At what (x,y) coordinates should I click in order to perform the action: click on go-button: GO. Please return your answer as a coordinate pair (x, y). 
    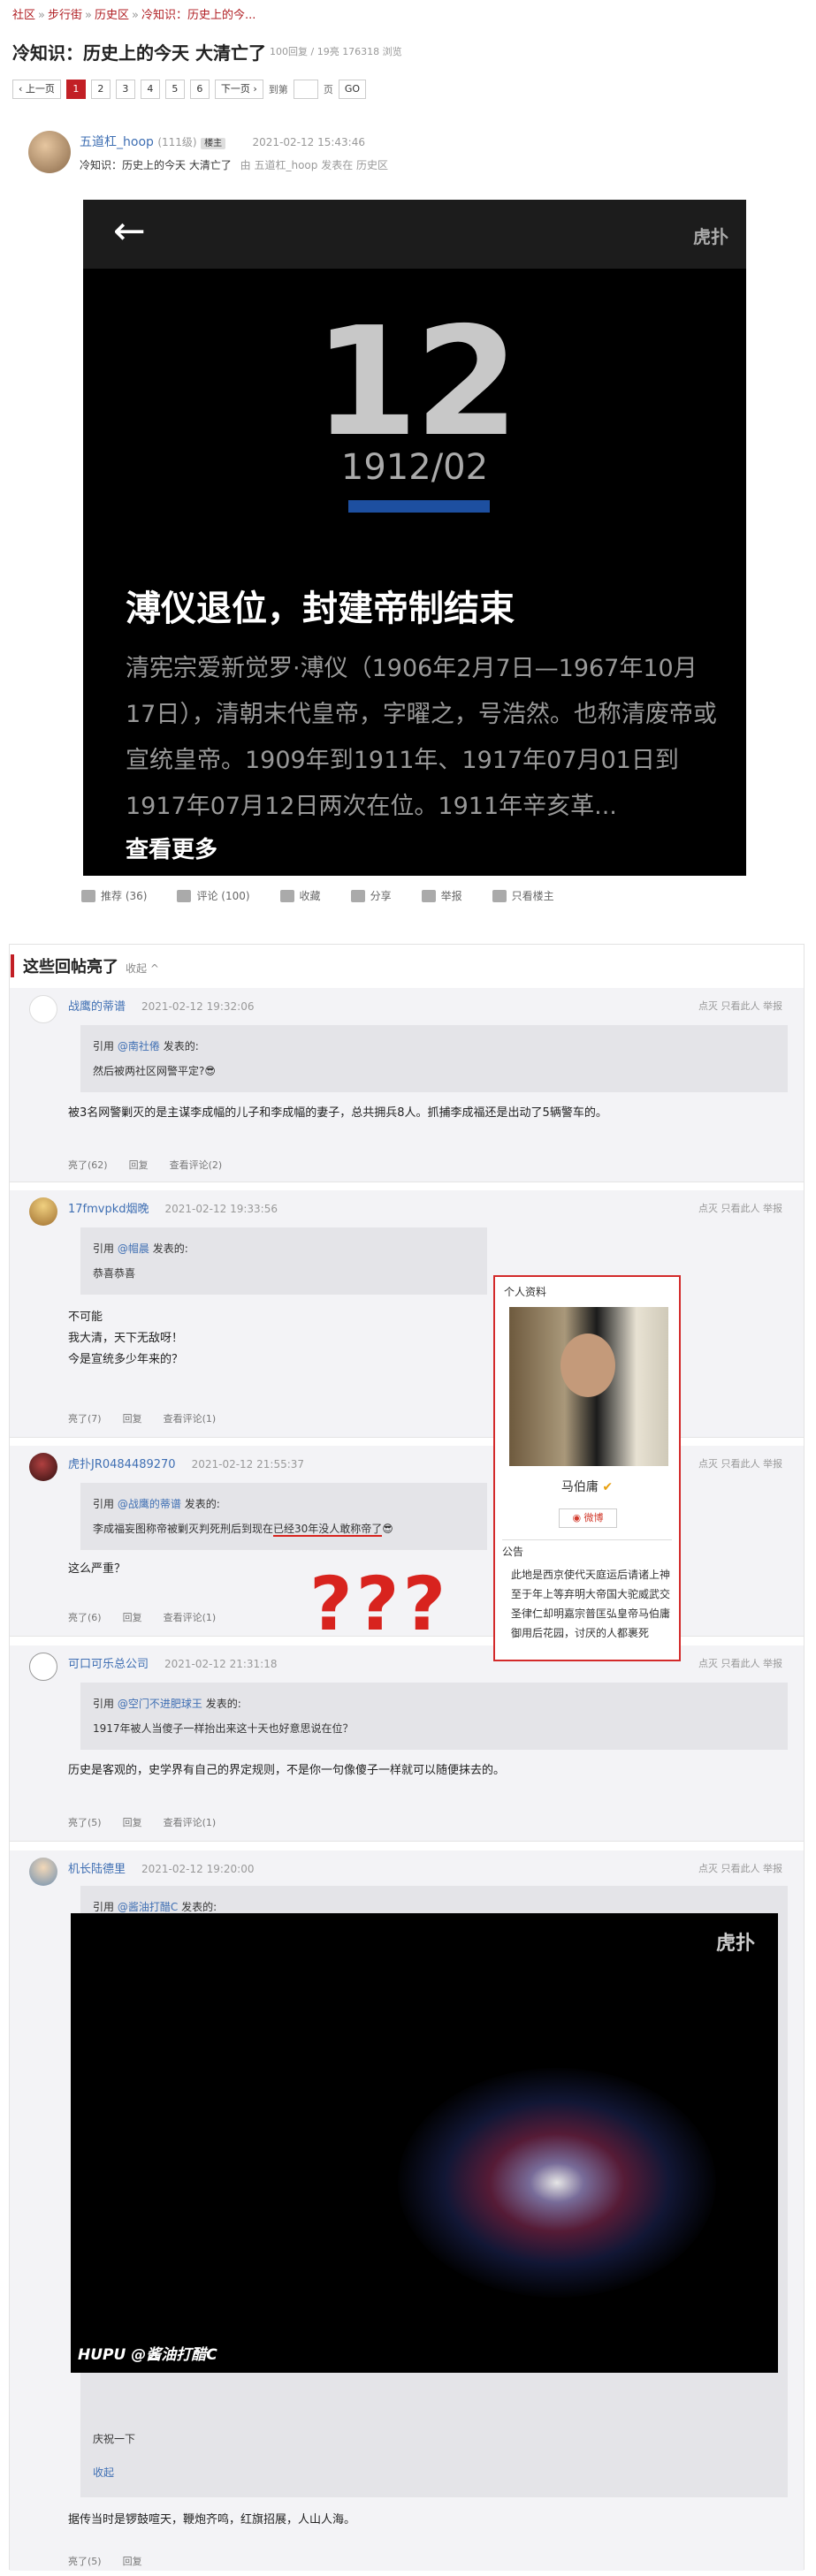
    Looking at the image, I should click on (352, 90).